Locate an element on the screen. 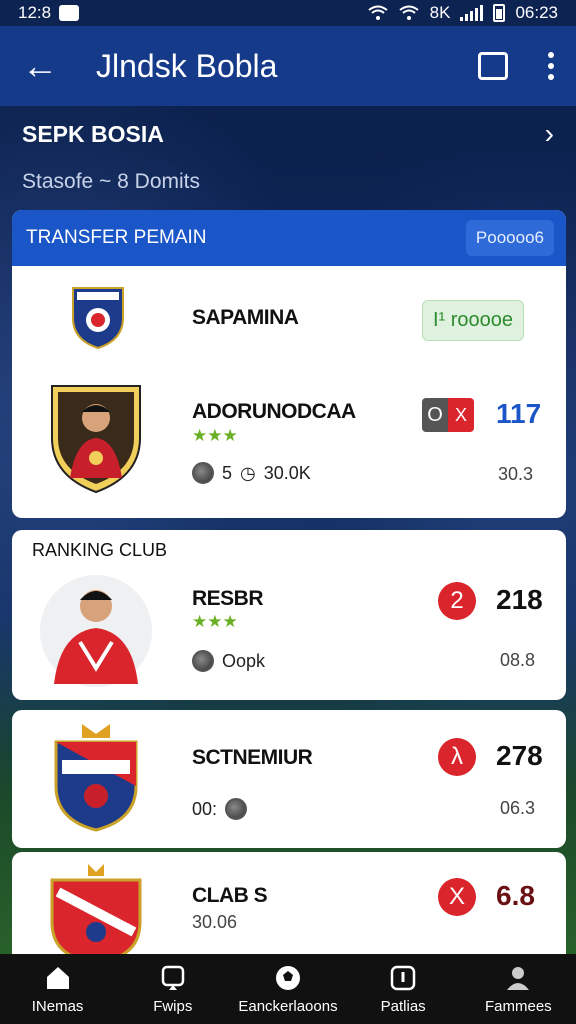 This screenshot has height=1024, width=576. rank-badge: X is located at coordinates (457, 897).